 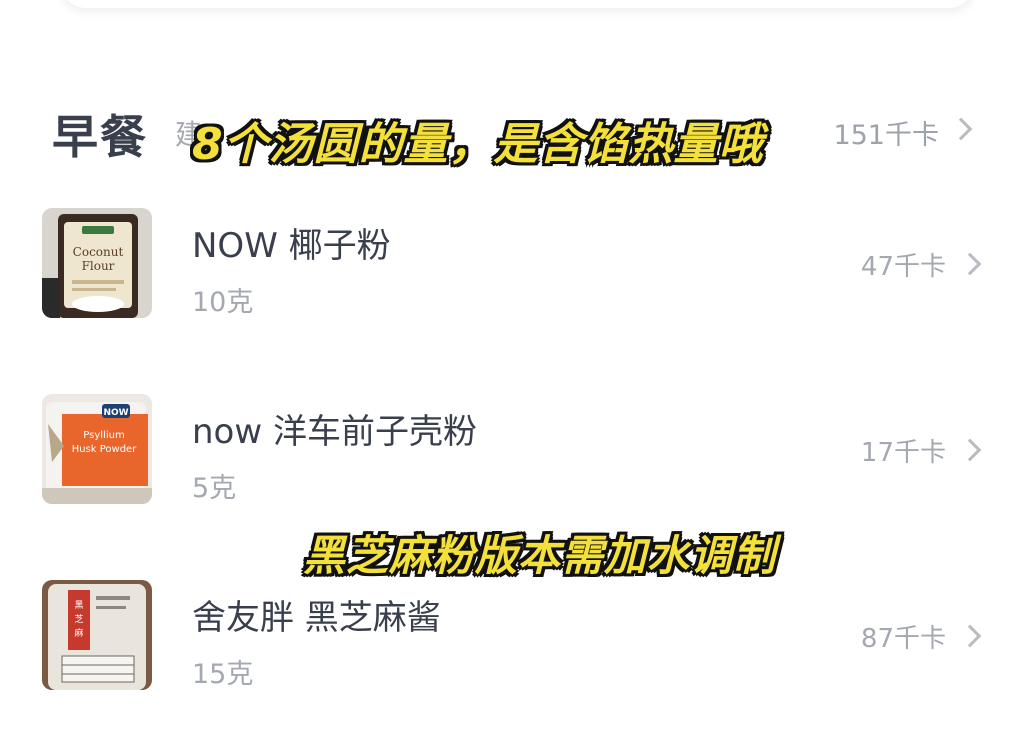 I want to click on section-total-kcal: 151千卡, so click(x=886, y=135).